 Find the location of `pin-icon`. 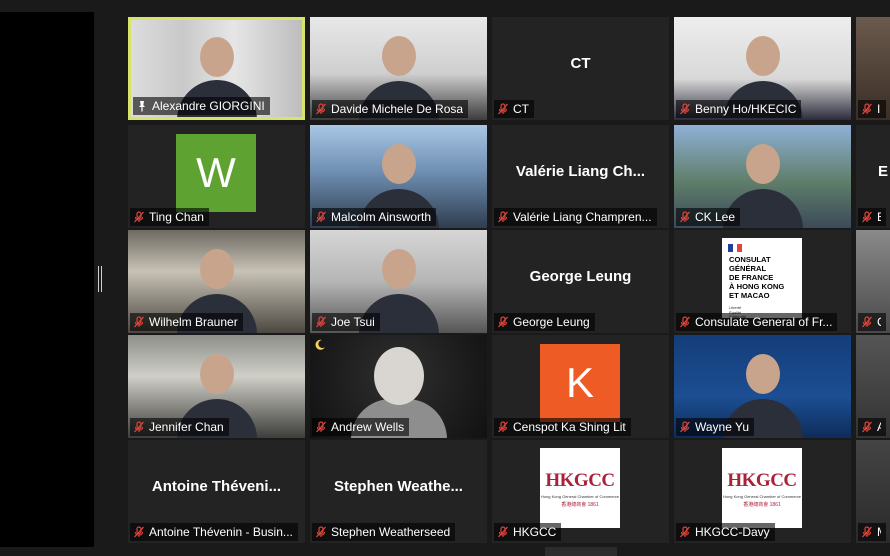

pin-icon is located at coordinates (142, 106).